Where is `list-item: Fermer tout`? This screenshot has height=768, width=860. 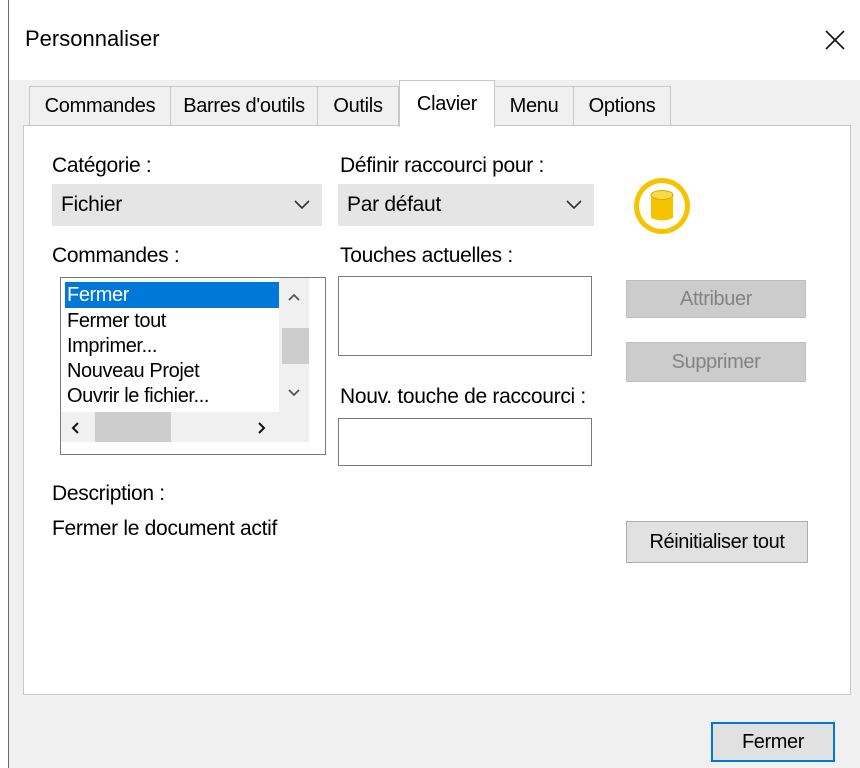 list-item: Fermer tout is located at coordinates (172, 321).